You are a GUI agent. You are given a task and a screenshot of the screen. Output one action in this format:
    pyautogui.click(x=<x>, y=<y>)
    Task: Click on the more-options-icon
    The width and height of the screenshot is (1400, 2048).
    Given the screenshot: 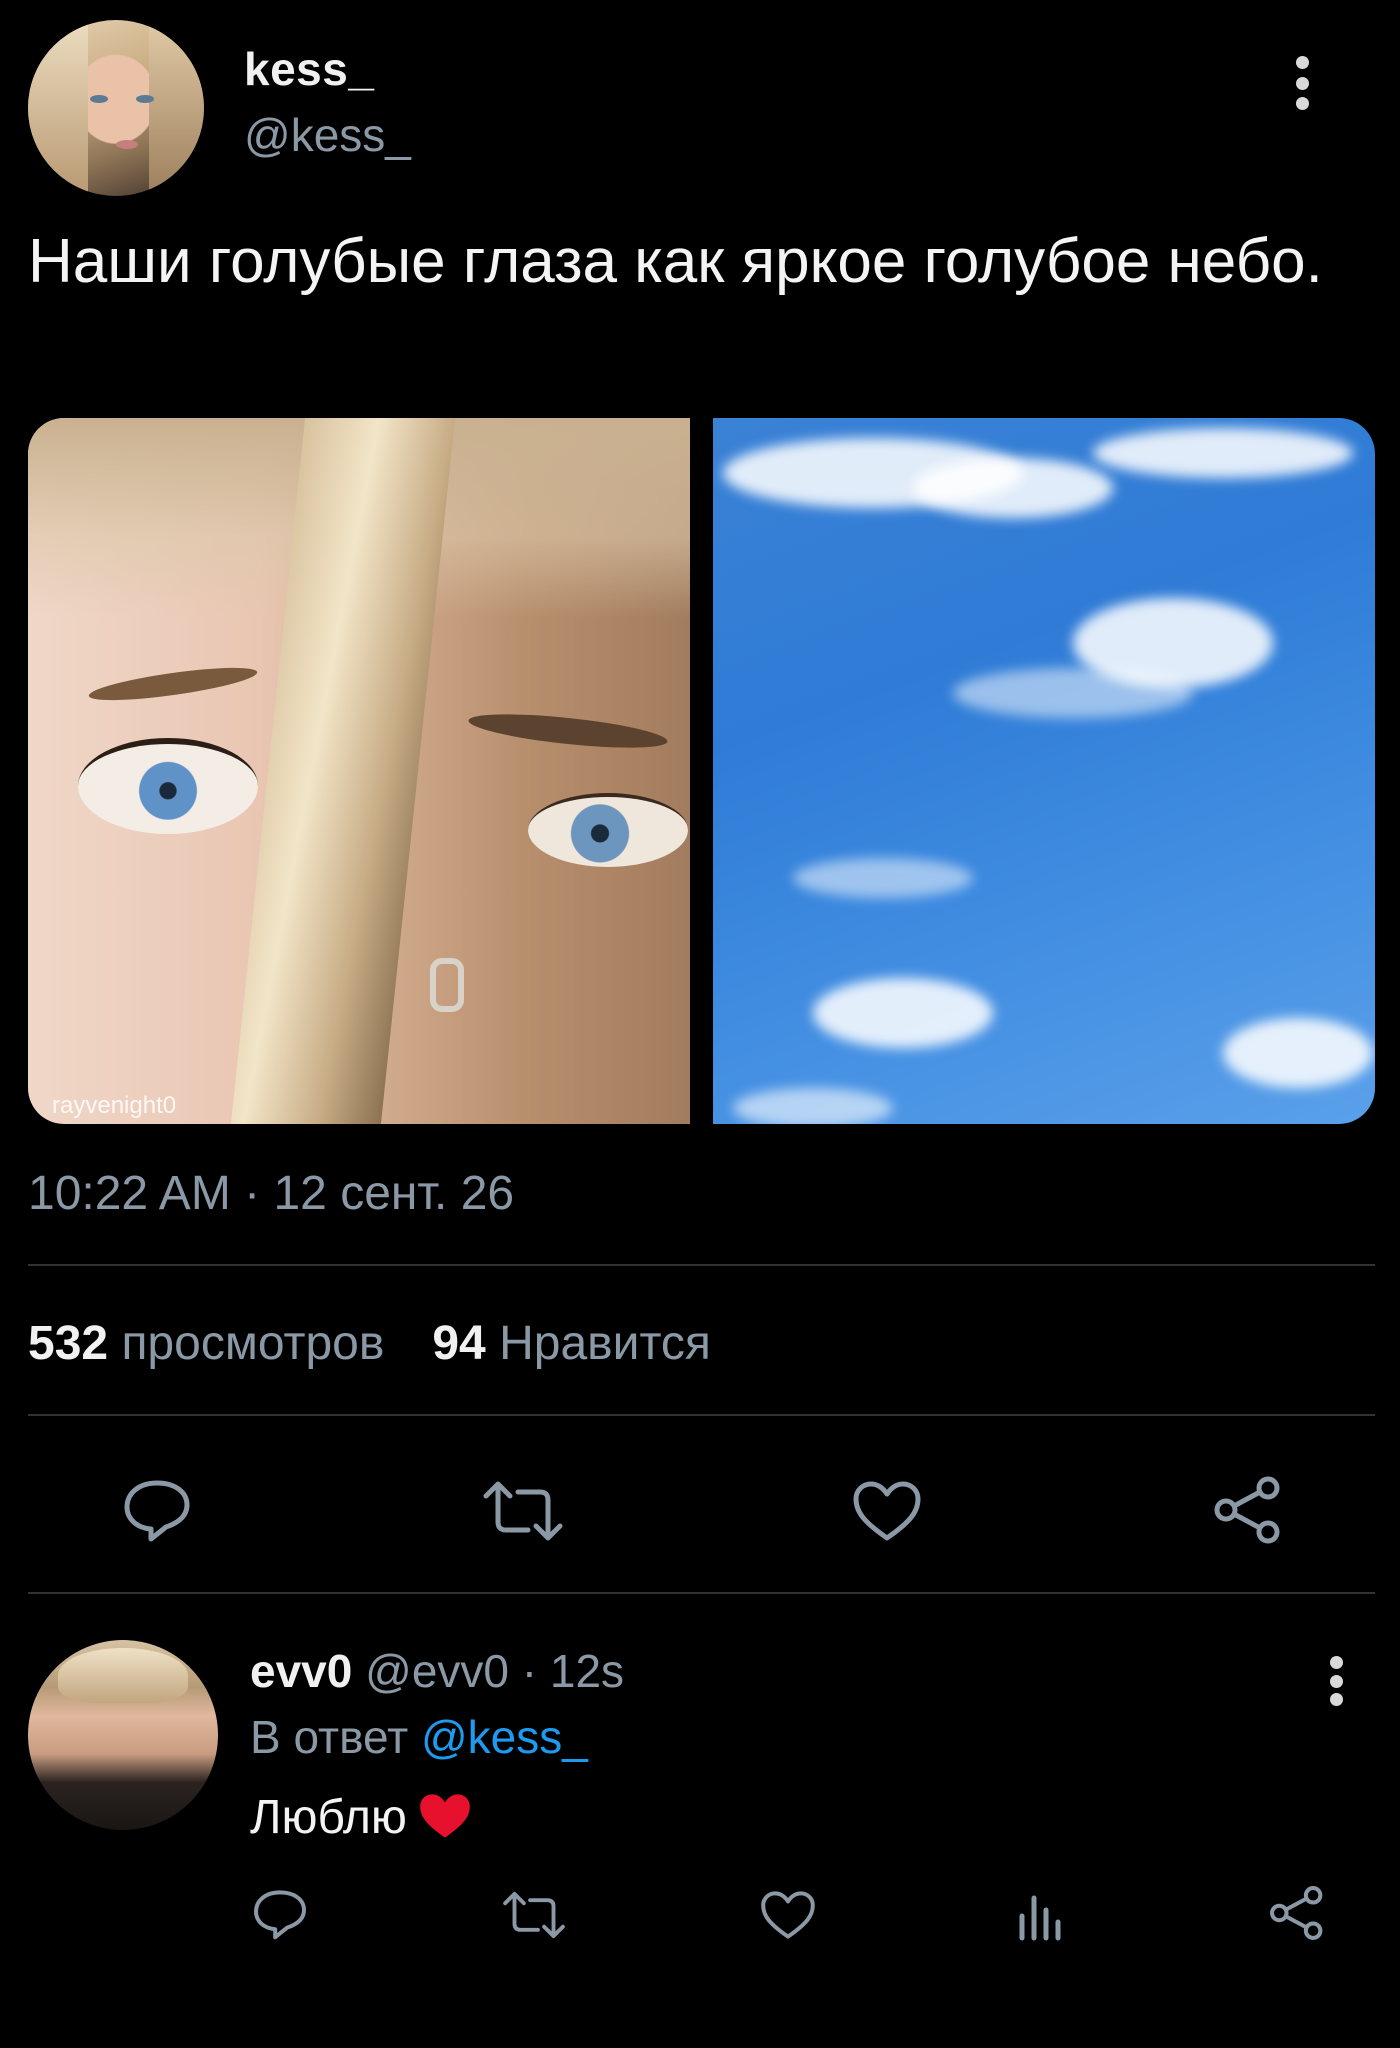 What is the action you would take?
    pyautogui.click(x=1302, y=83)
    